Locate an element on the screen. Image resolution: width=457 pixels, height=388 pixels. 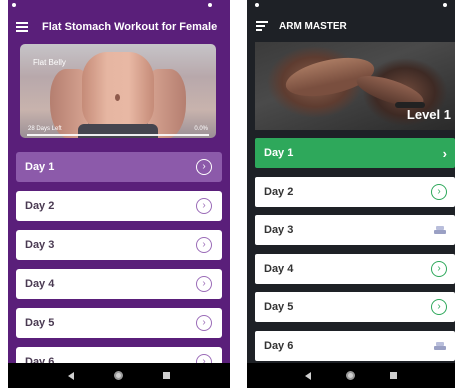
day-label: Day 6 is located at coordinates (279, 345).